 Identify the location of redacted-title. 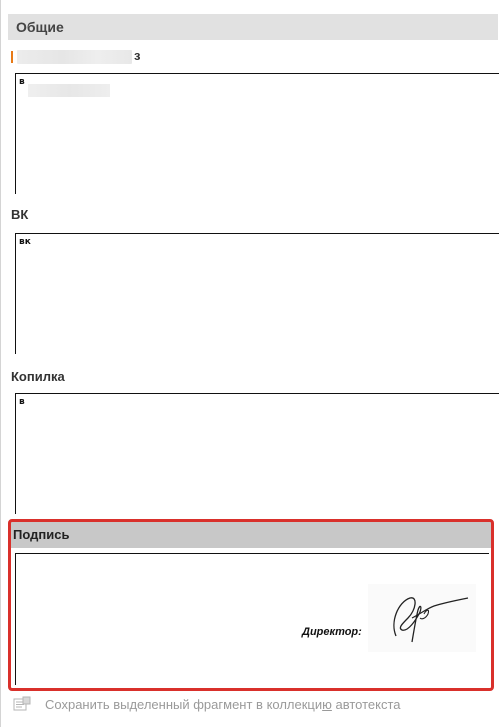
(74, 56).